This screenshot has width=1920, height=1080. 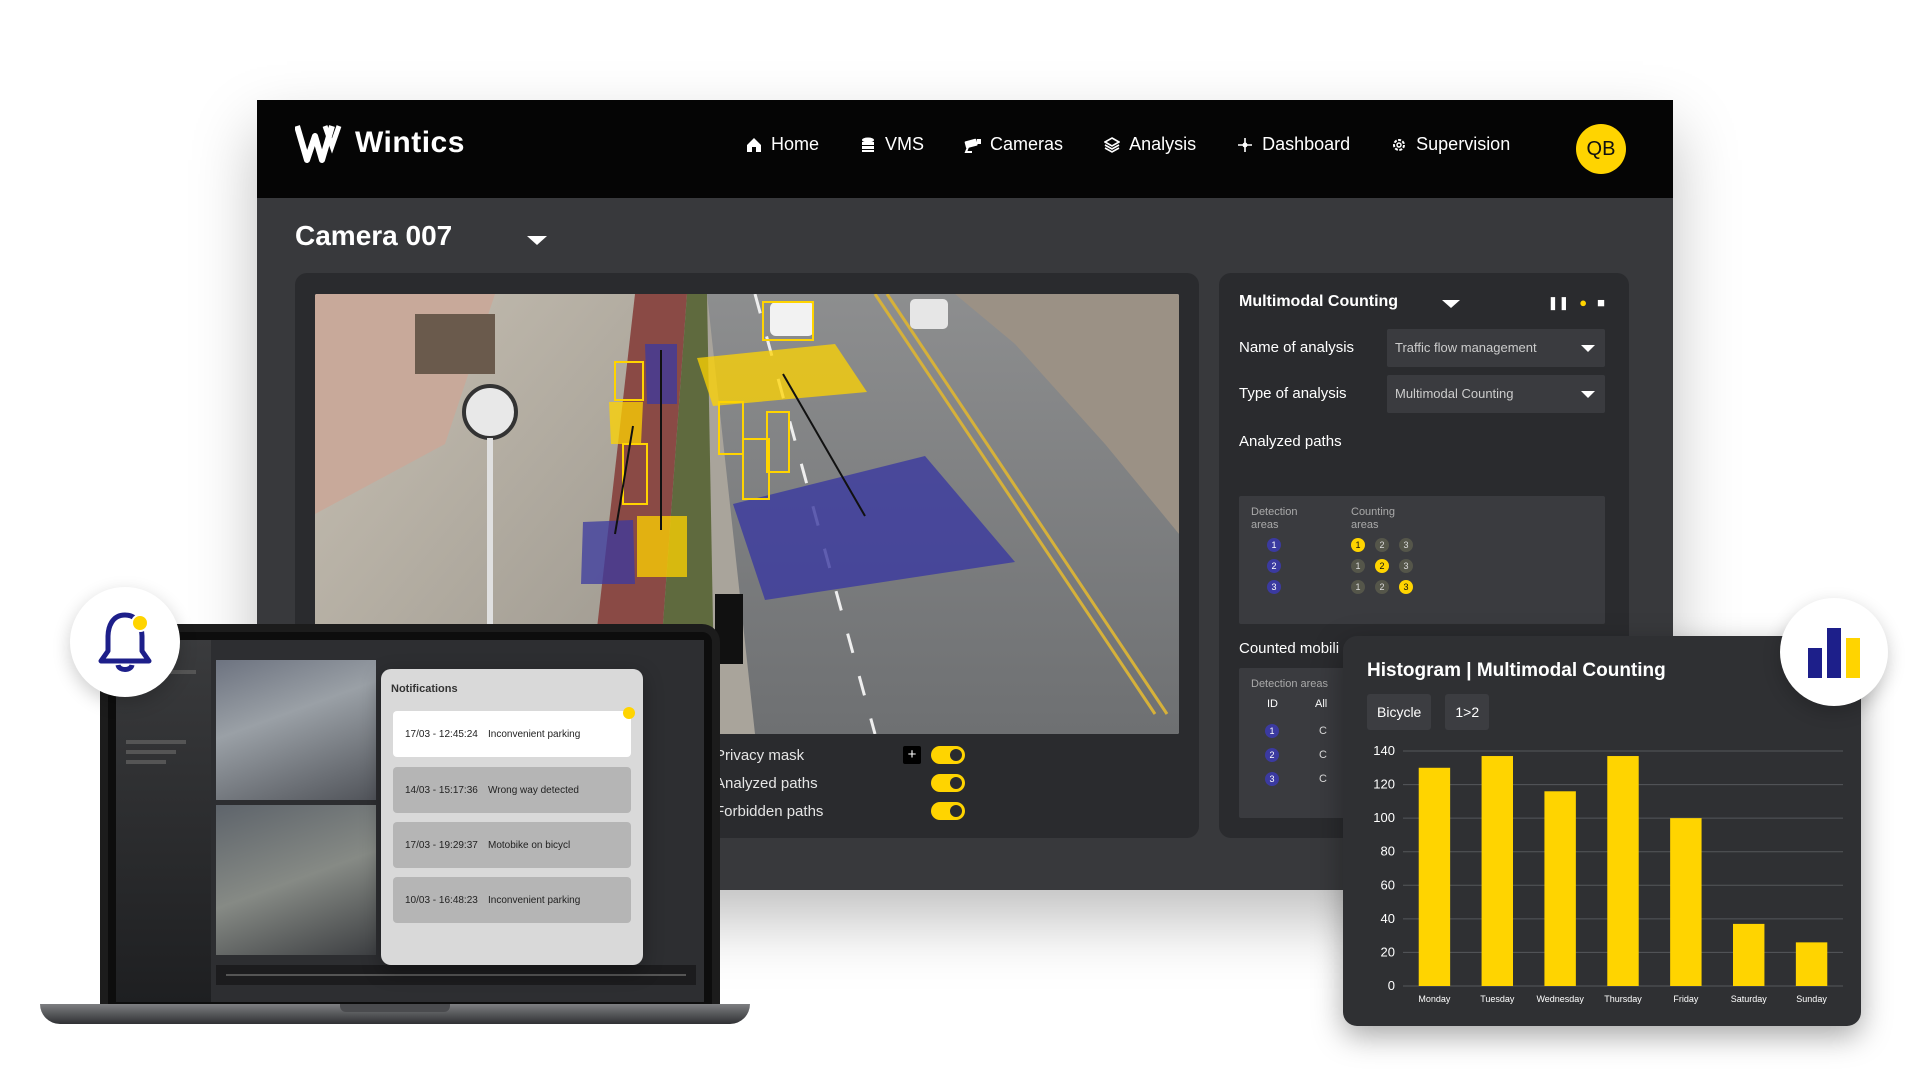 I want to click on y-tick-label: 120, so click(x=1384, y=784).